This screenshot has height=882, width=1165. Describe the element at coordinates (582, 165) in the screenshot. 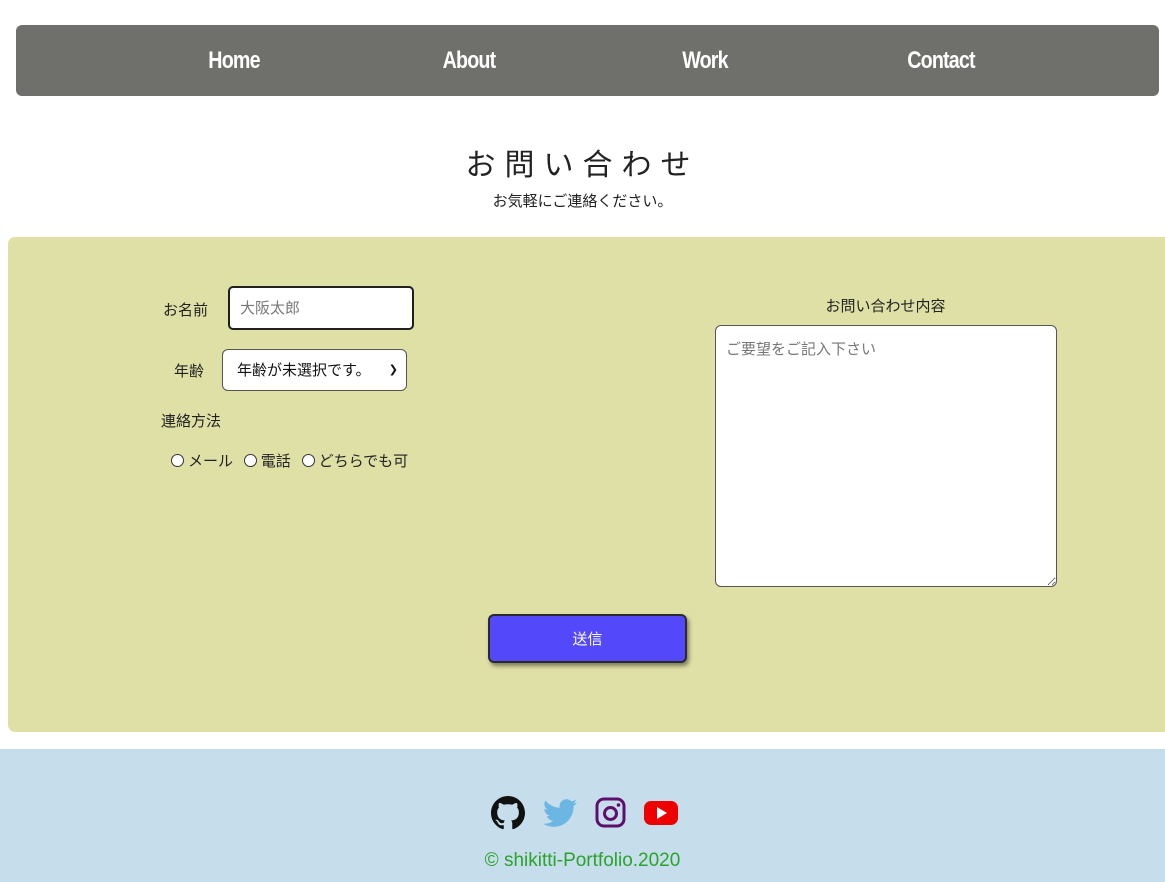

I see `page-title: お問い合わせ` at that location.